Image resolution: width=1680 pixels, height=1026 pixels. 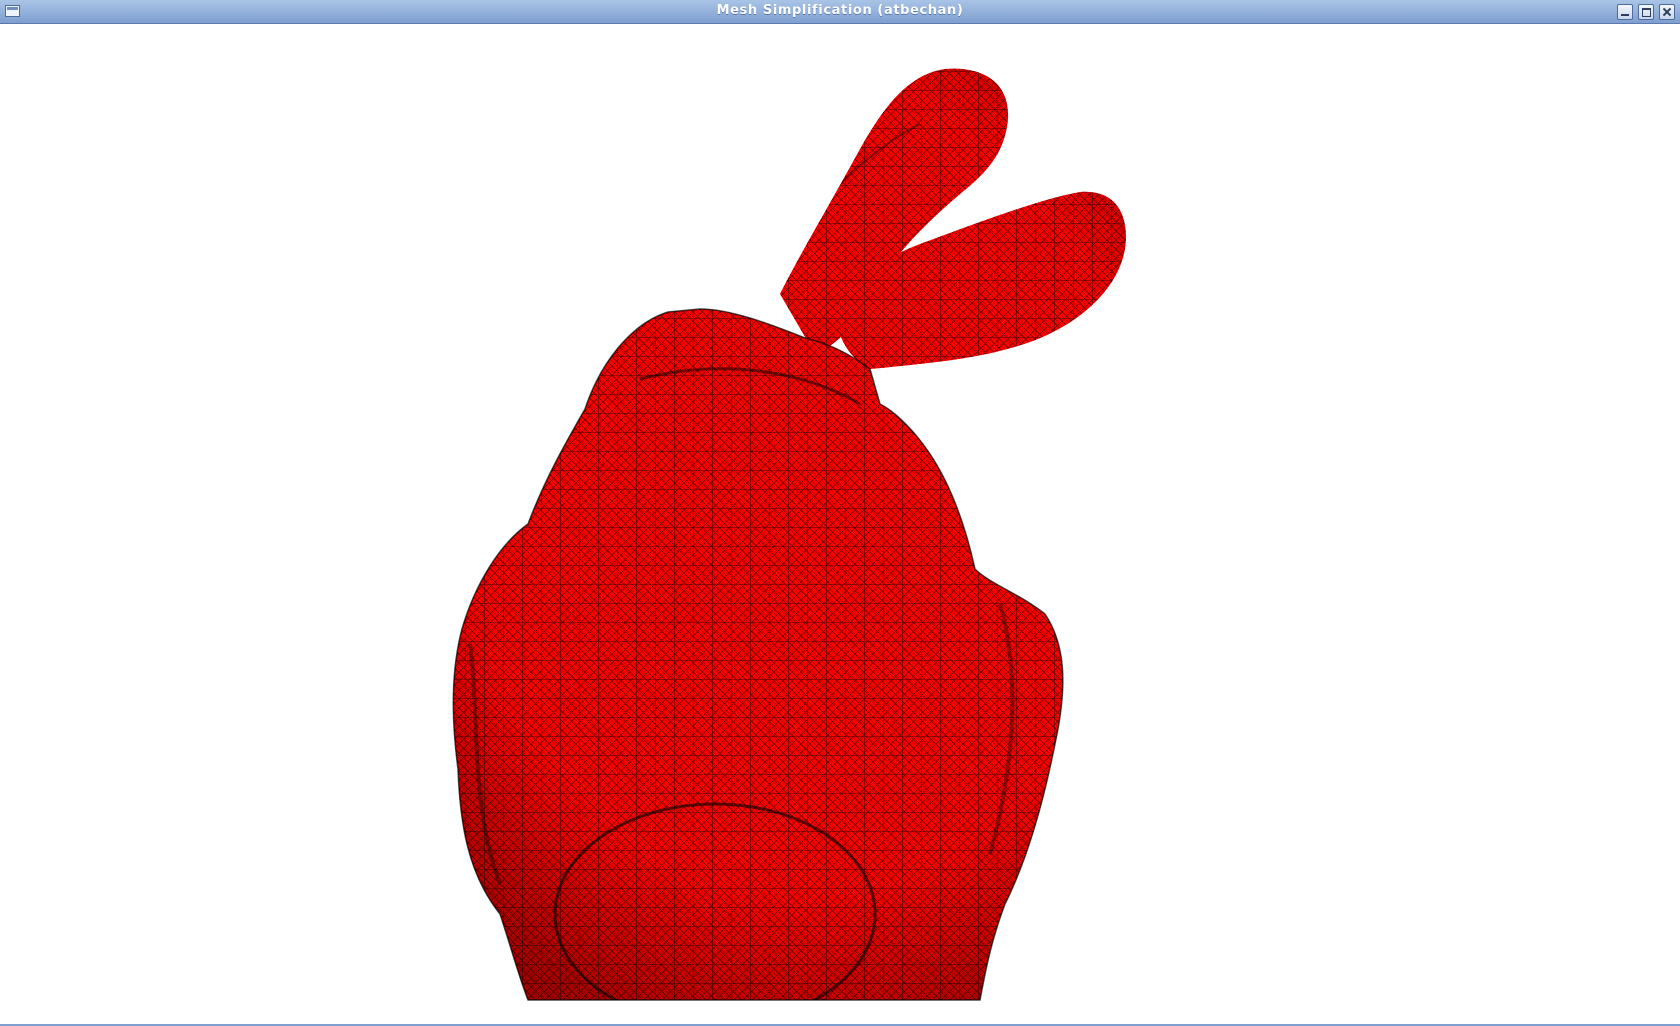 I want to click on minimize-icon, so click(x=1625, y=12).